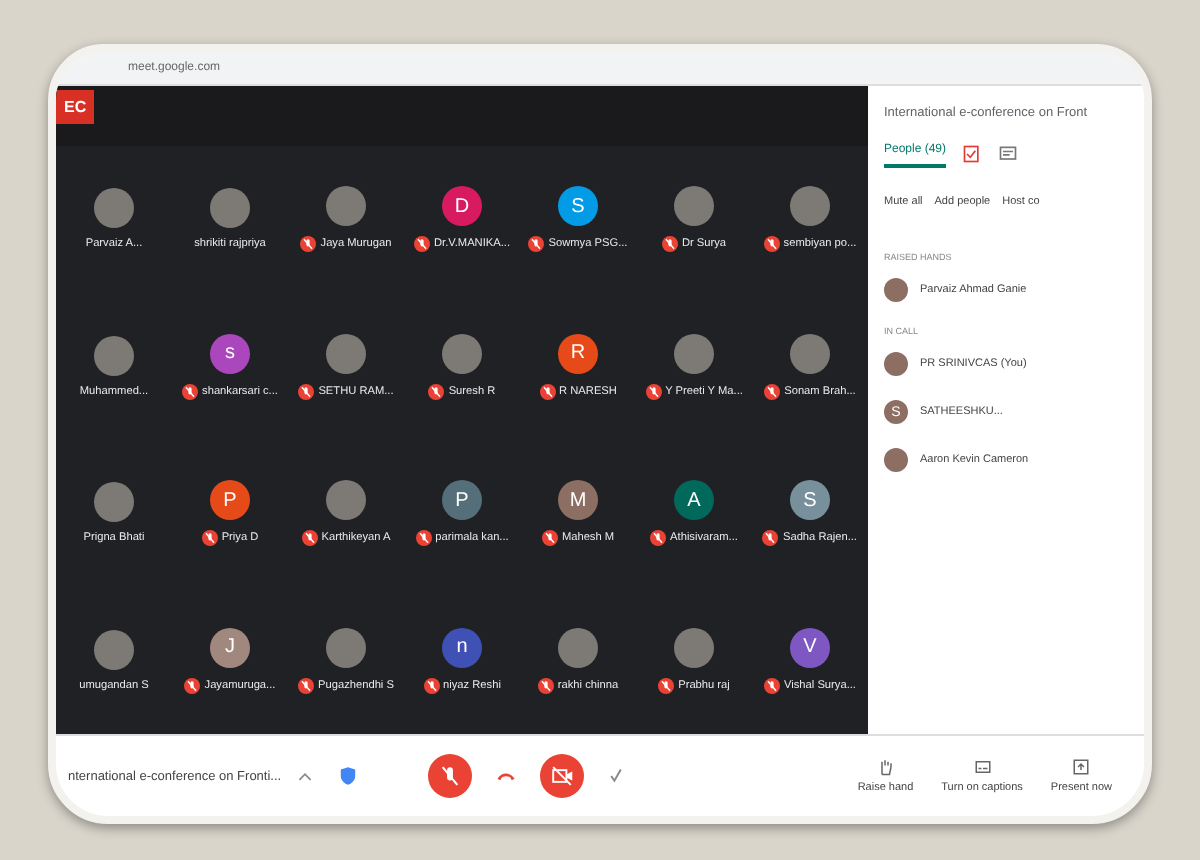  I want to click on hang-up-icon, so click(505, 776).